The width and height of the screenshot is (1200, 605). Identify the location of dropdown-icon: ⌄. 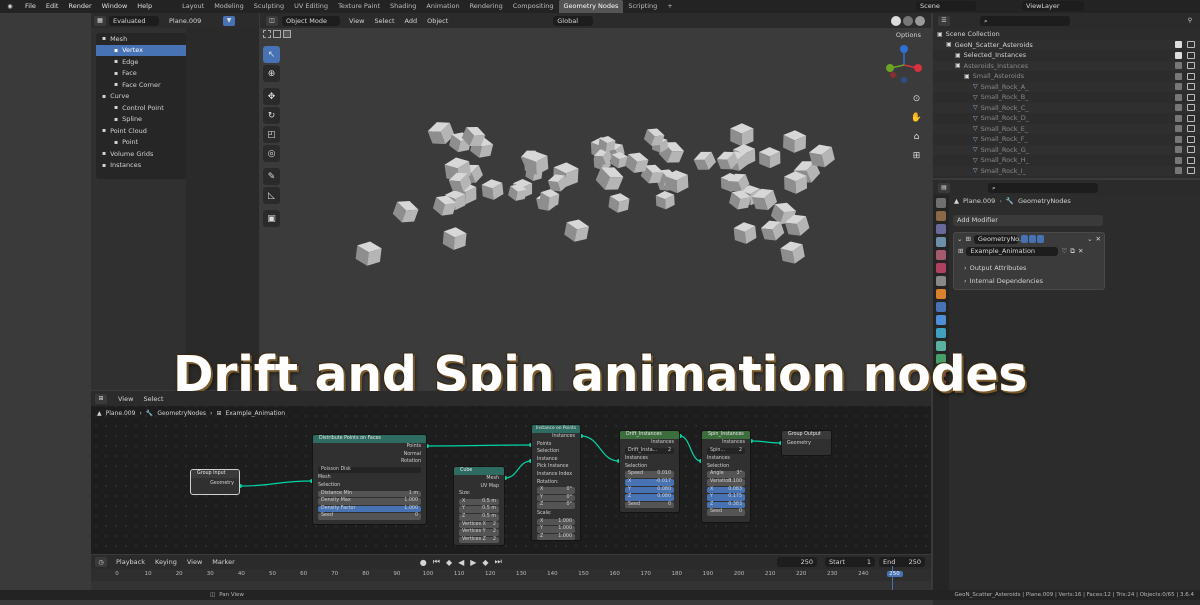
(1089, 239).